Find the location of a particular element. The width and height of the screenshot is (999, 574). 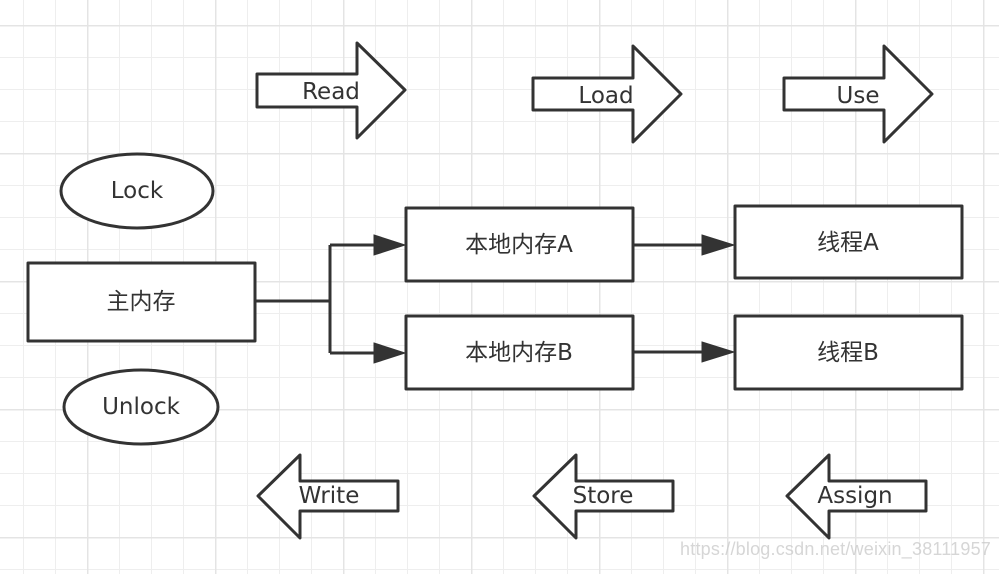

watermark: https://blog.csdn.net/weixin_38111957 is located at coordinates (835, 549).